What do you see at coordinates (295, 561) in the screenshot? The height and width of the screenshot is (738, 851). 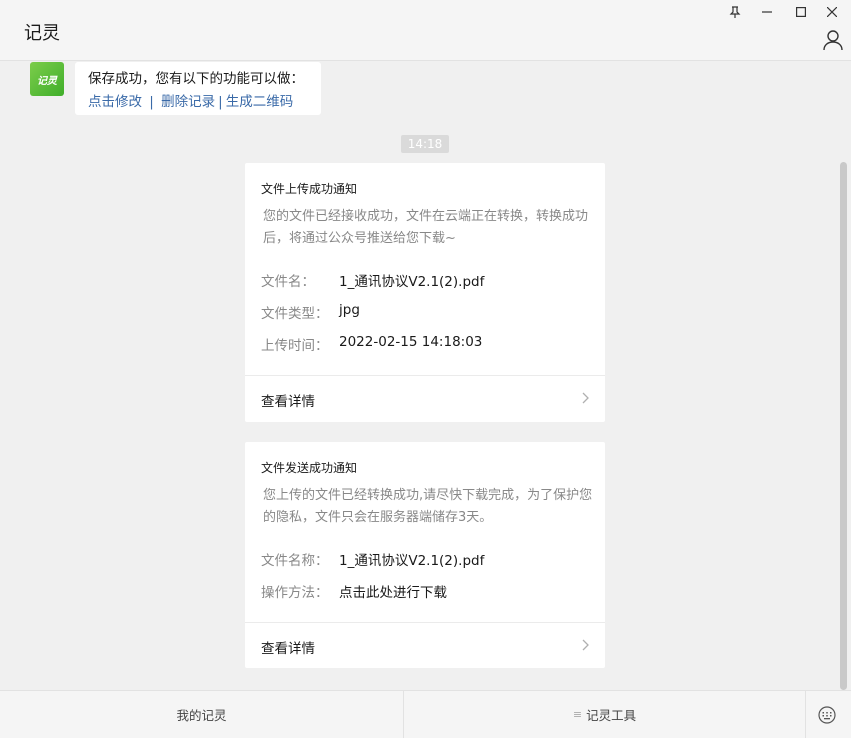 I see `row-label: 文件名称：` at bounding box center [295, 561].